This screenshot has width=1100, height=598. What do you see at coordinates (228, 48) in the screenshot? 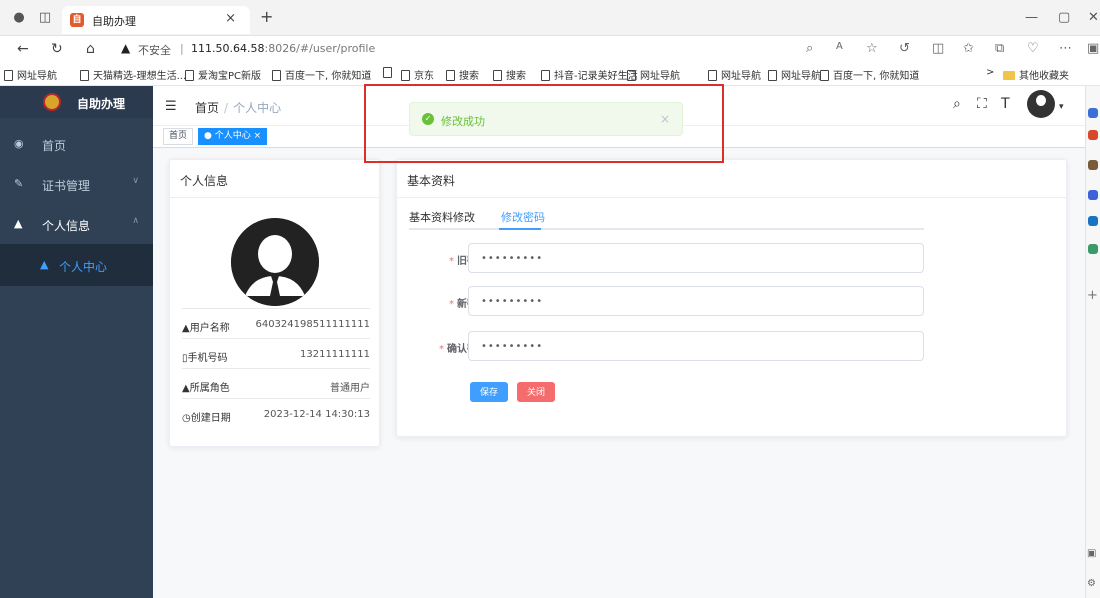
I see `url-host: 111.50.64.58` at bounding box center [228, 48].